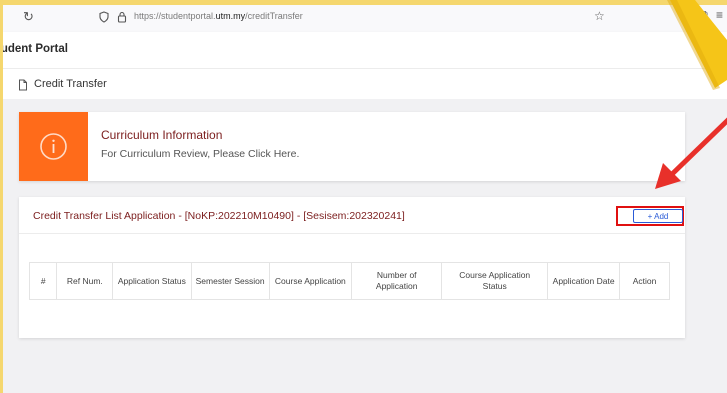 This screenshot has height=393, width=727. I want to click on shield-icon, so click(104, 19).